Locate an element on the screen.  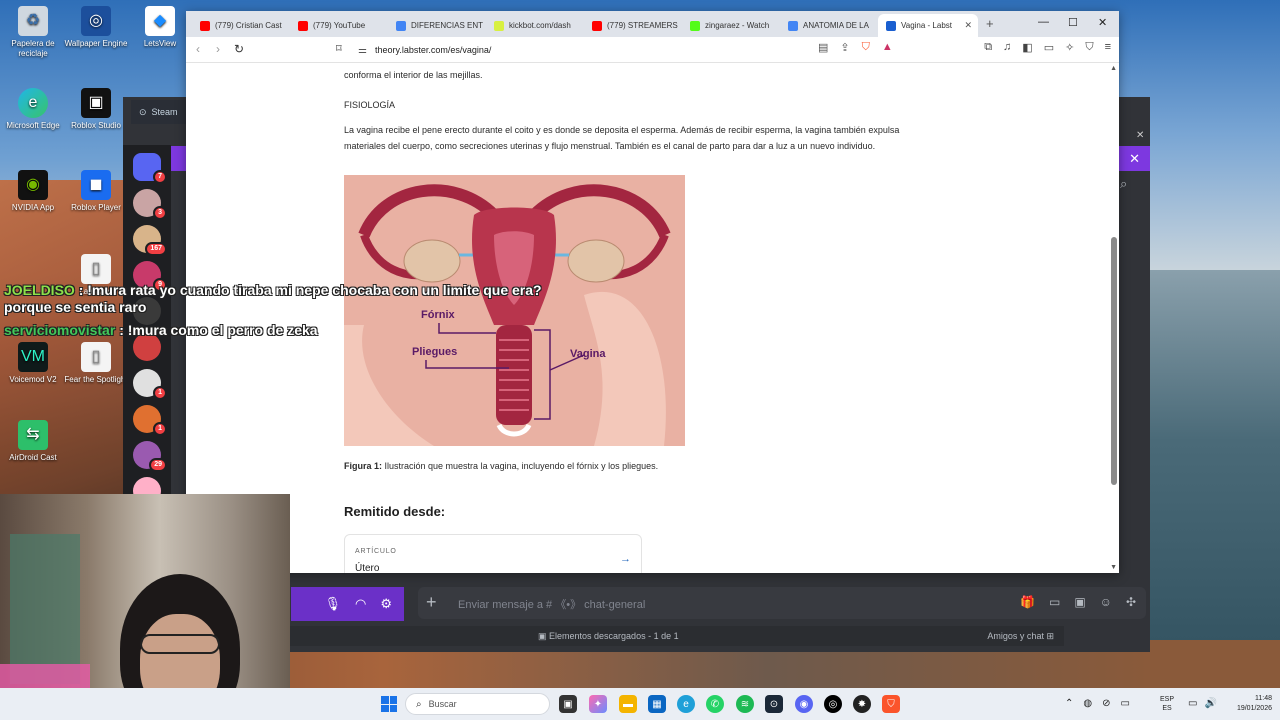
server-icon: 3 is located at coordinates (150, 204).